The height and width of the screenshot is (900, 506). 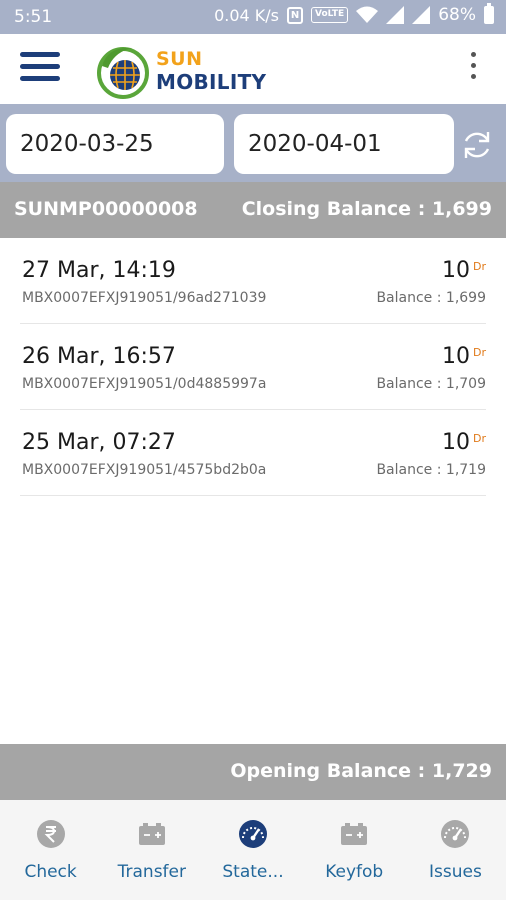 What do you see at coordinates (366, 209) in the screenshot?
I see `closing-balance: Closing Balance : 1,699` at bounding box center [366, 209].